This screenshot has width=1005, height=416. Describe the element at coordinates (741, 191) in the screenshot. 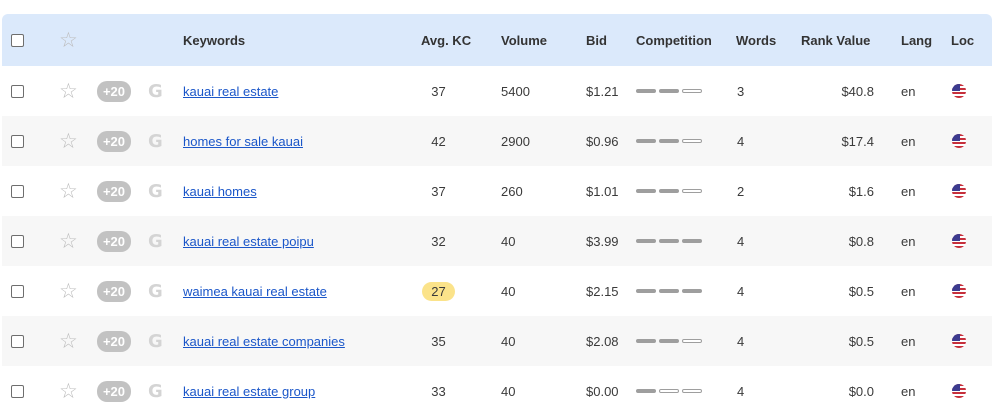

I see `words-value: 2` at that location.